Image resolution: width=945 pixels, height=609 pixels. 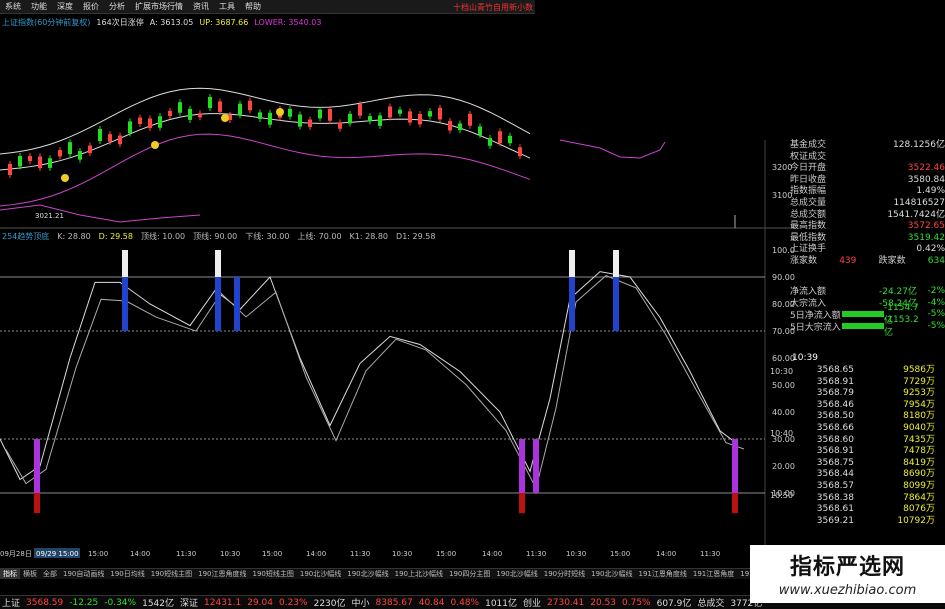 What do you see at coordinates (867, 383) in the screenshot?
I see `tick-row: 3568.91 7729万` at bounding box center [867, 383].